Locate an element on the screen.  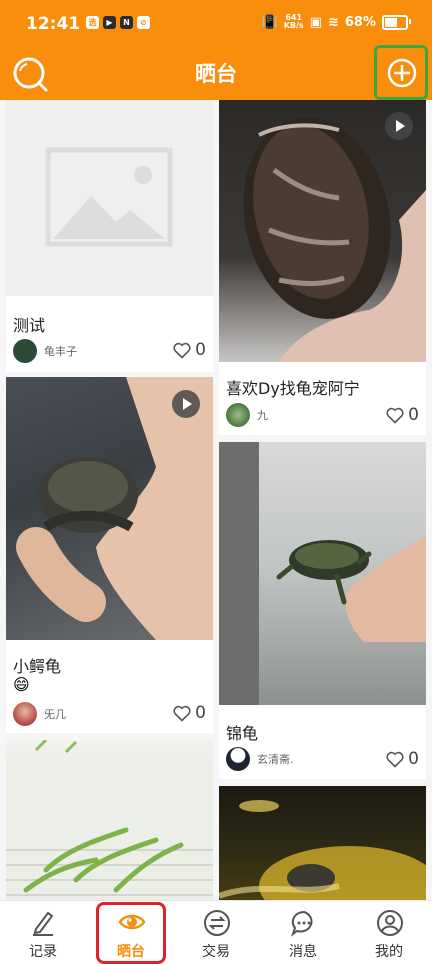
chat-bubble-icon is located at coordinates (302, 923).